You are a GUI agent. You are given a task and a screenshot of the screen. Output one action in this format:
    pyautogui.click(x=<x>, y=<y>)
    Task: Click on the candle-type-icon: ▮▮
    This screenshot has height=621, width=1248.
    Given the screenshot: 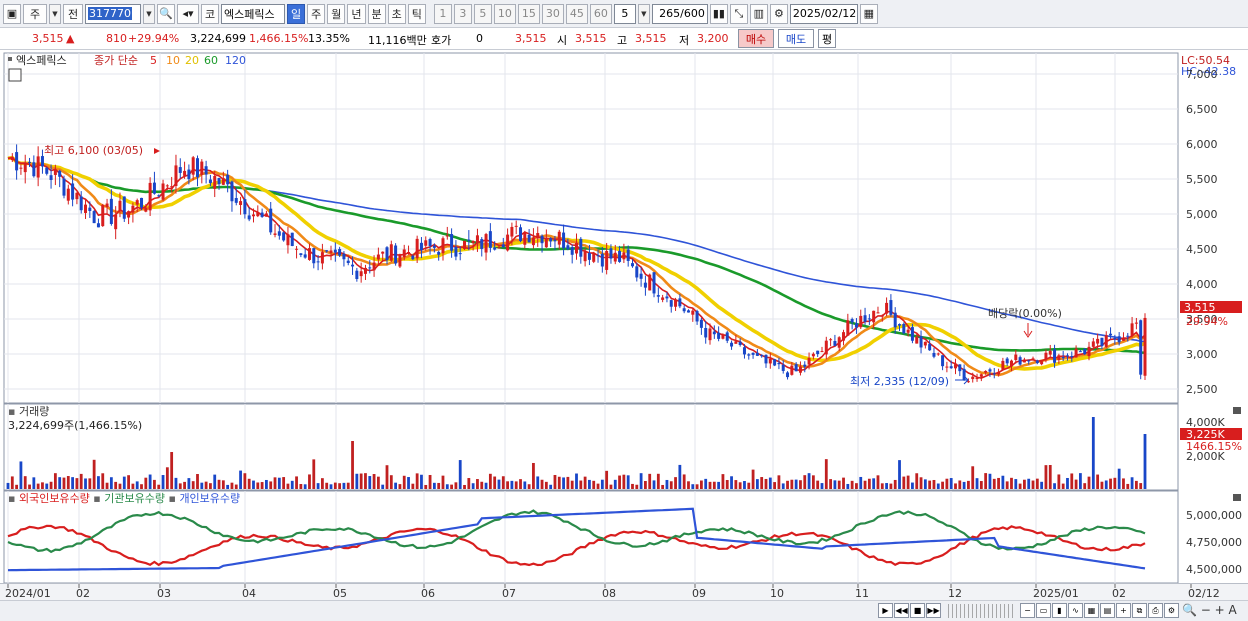 What is the action you would take?
    pyautogui.click(x=718, y=13)
    